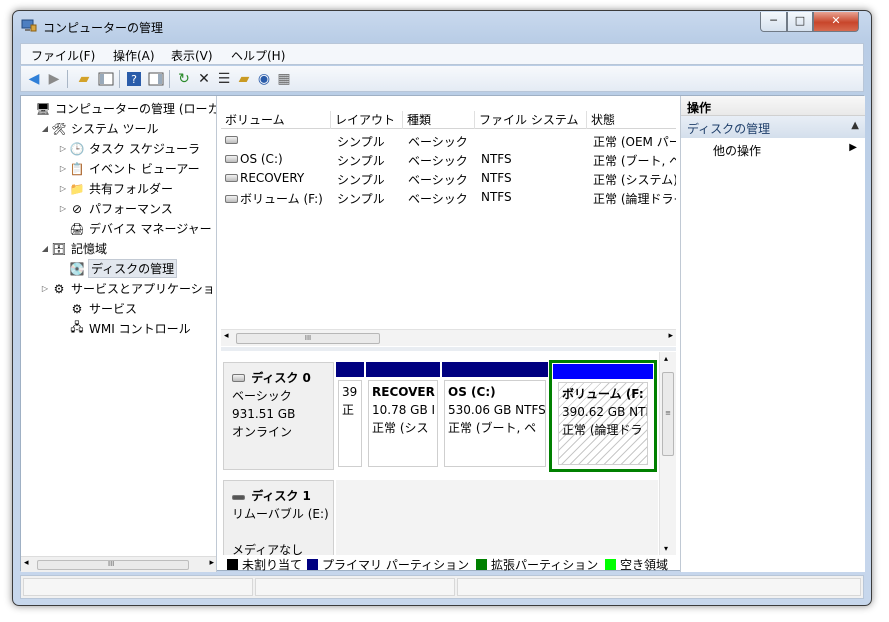  Describe the element at coordinates (644, 565) in the screenshot. I see `legend-label: 空き領域` at that location.